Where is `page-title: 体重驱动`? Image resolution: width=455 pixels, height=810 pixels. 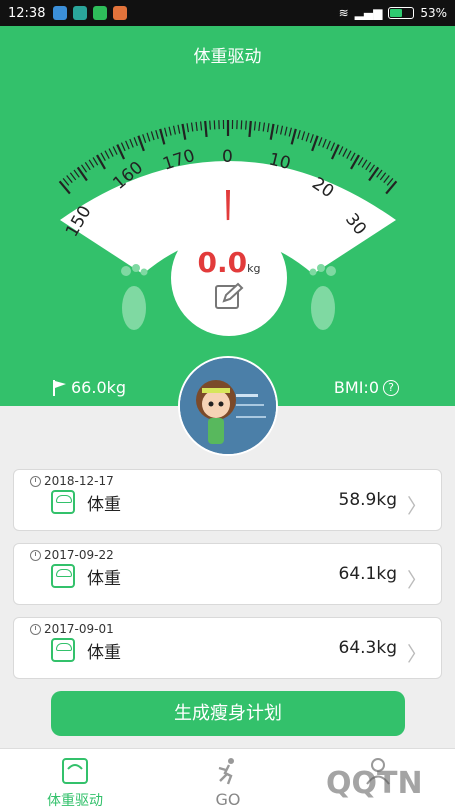
page-title: 体重驱动 is located at coordinates (227, 57).